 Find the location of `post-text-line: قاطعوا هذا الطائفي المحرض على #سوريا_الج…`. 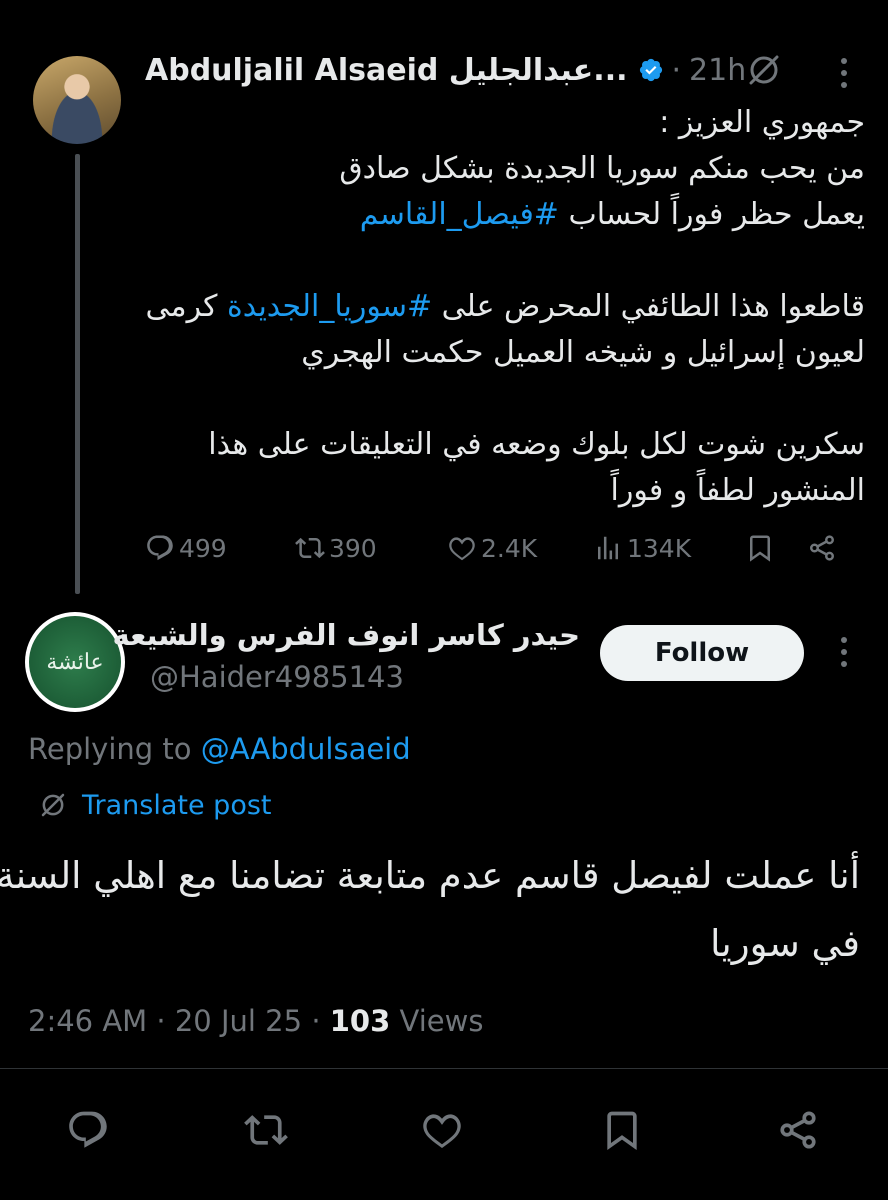

post-text-line: قاطعوا هذا الطائفي المحرض على #سوريا_الج… is located at coordinates (505, 307).